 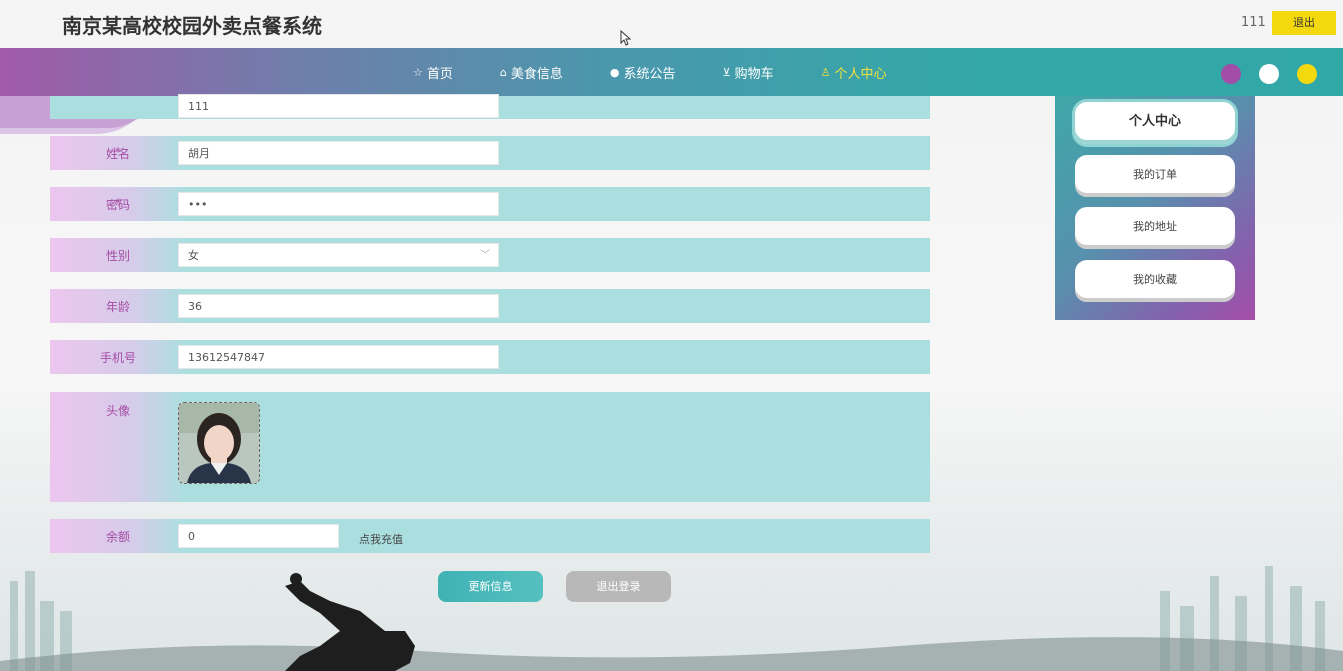 What do you see at coordinates (338, 106) in the screenshot?
I see `account-input: 111` at bounding box center [338, 106].